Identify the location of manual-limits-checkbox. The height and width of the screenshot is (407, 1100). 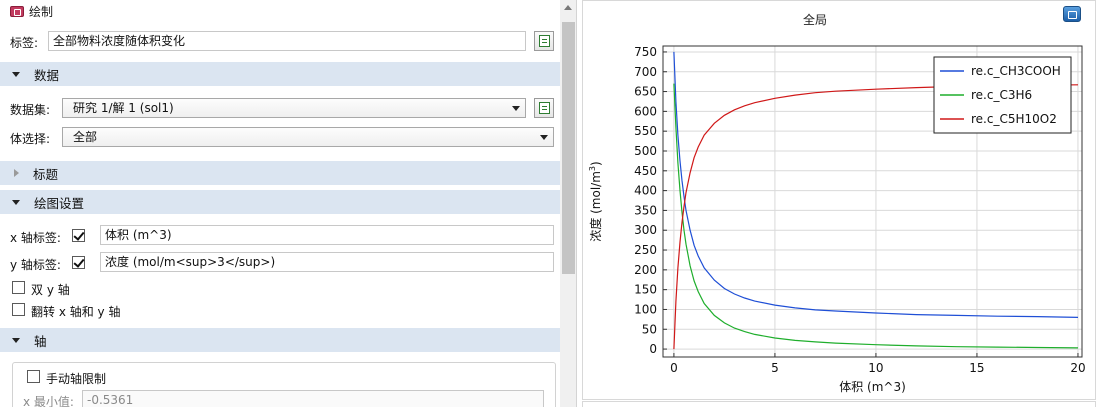
(33, 376).